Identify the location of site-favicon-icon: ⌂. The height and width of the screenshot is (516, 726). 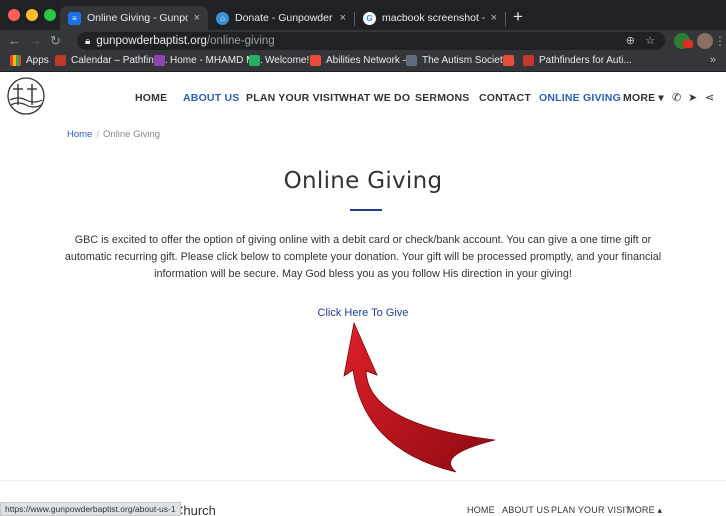
(222, 18).